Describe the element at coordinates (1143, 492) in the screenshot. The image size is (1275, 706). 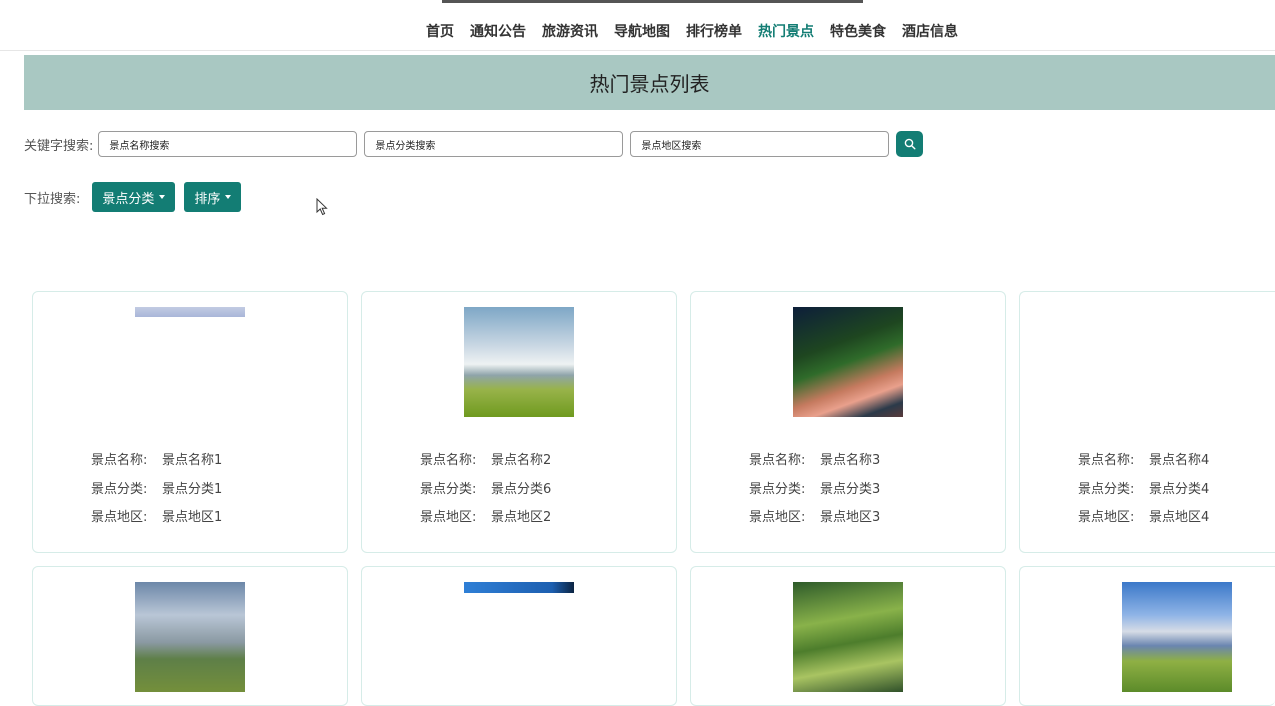
I see `spot-info: 景点名称: 景点名称4 景点分类: 景点分类4 景点地区: 景点地区4` at that location.